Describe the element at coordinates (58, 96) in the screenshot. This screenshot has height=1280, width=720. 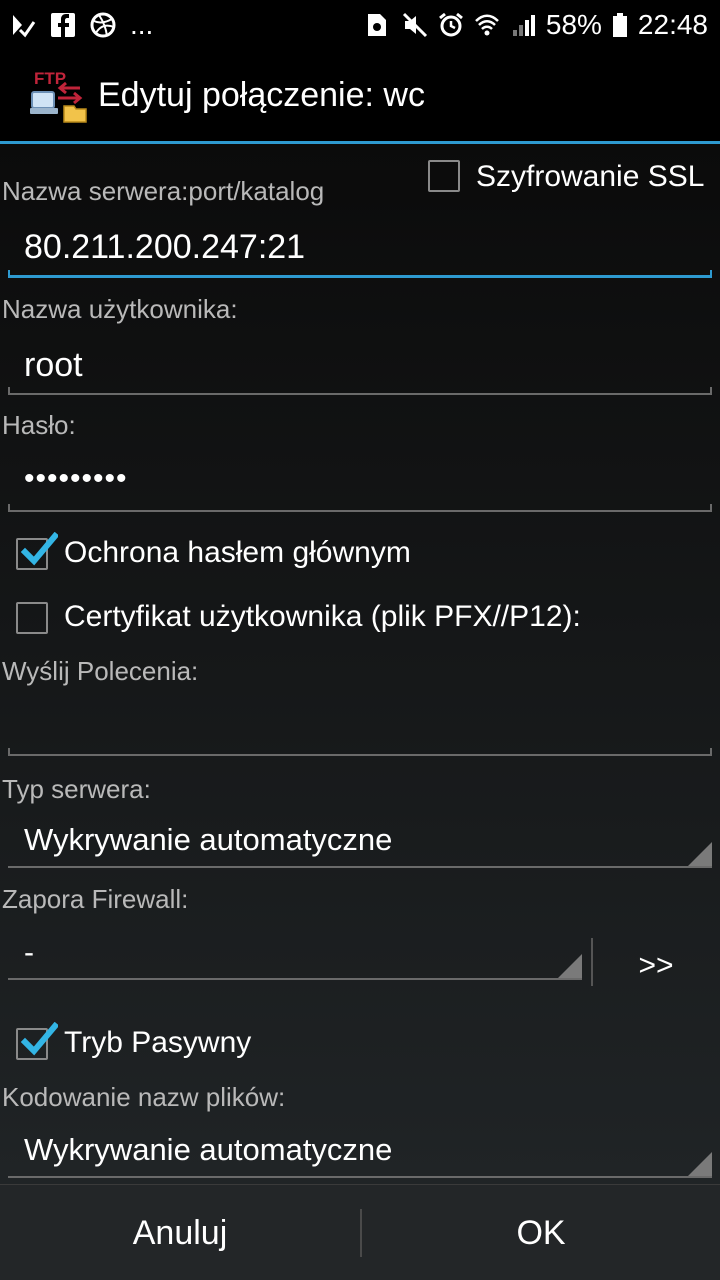
I see `ftp-app-icon: FTP` at that location.